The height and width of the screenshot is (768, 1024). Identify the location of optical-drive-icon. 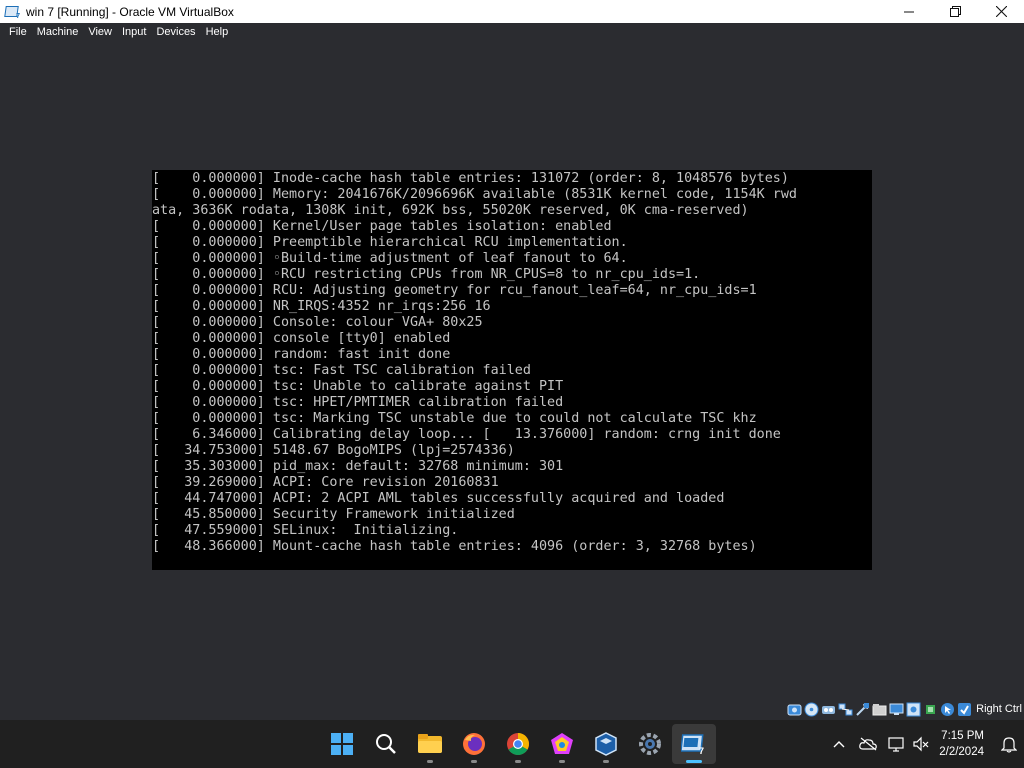
(811, 709).